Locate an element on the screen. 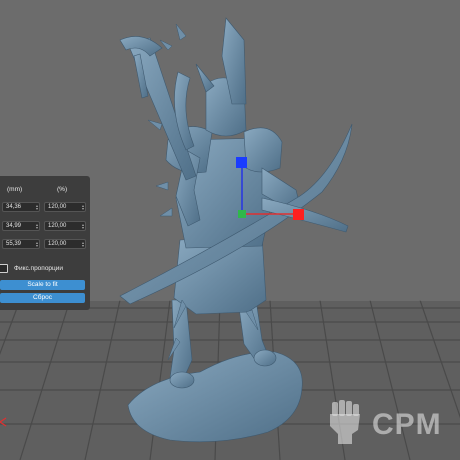  reset-scale-button: Сброс is located at coordinates (42, 298).